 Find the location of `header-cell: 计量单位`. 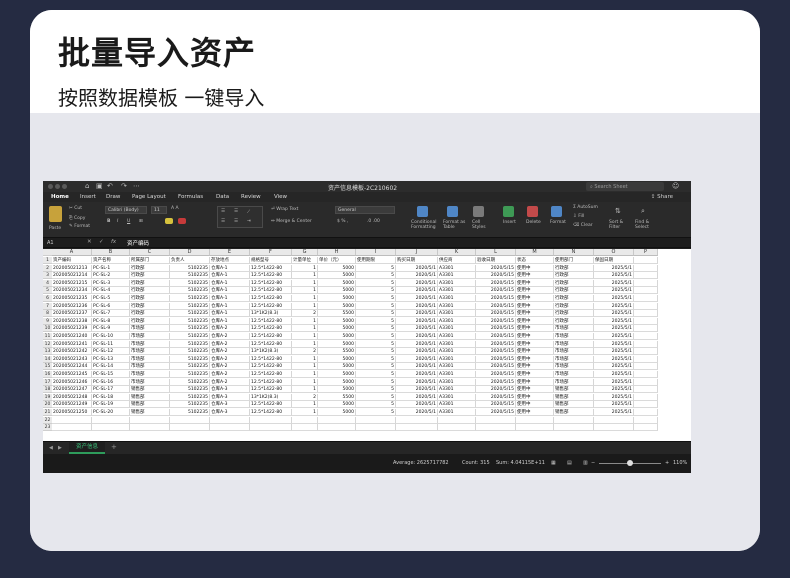

header-cell: 计量单位 is located at coordinates (305, 260).